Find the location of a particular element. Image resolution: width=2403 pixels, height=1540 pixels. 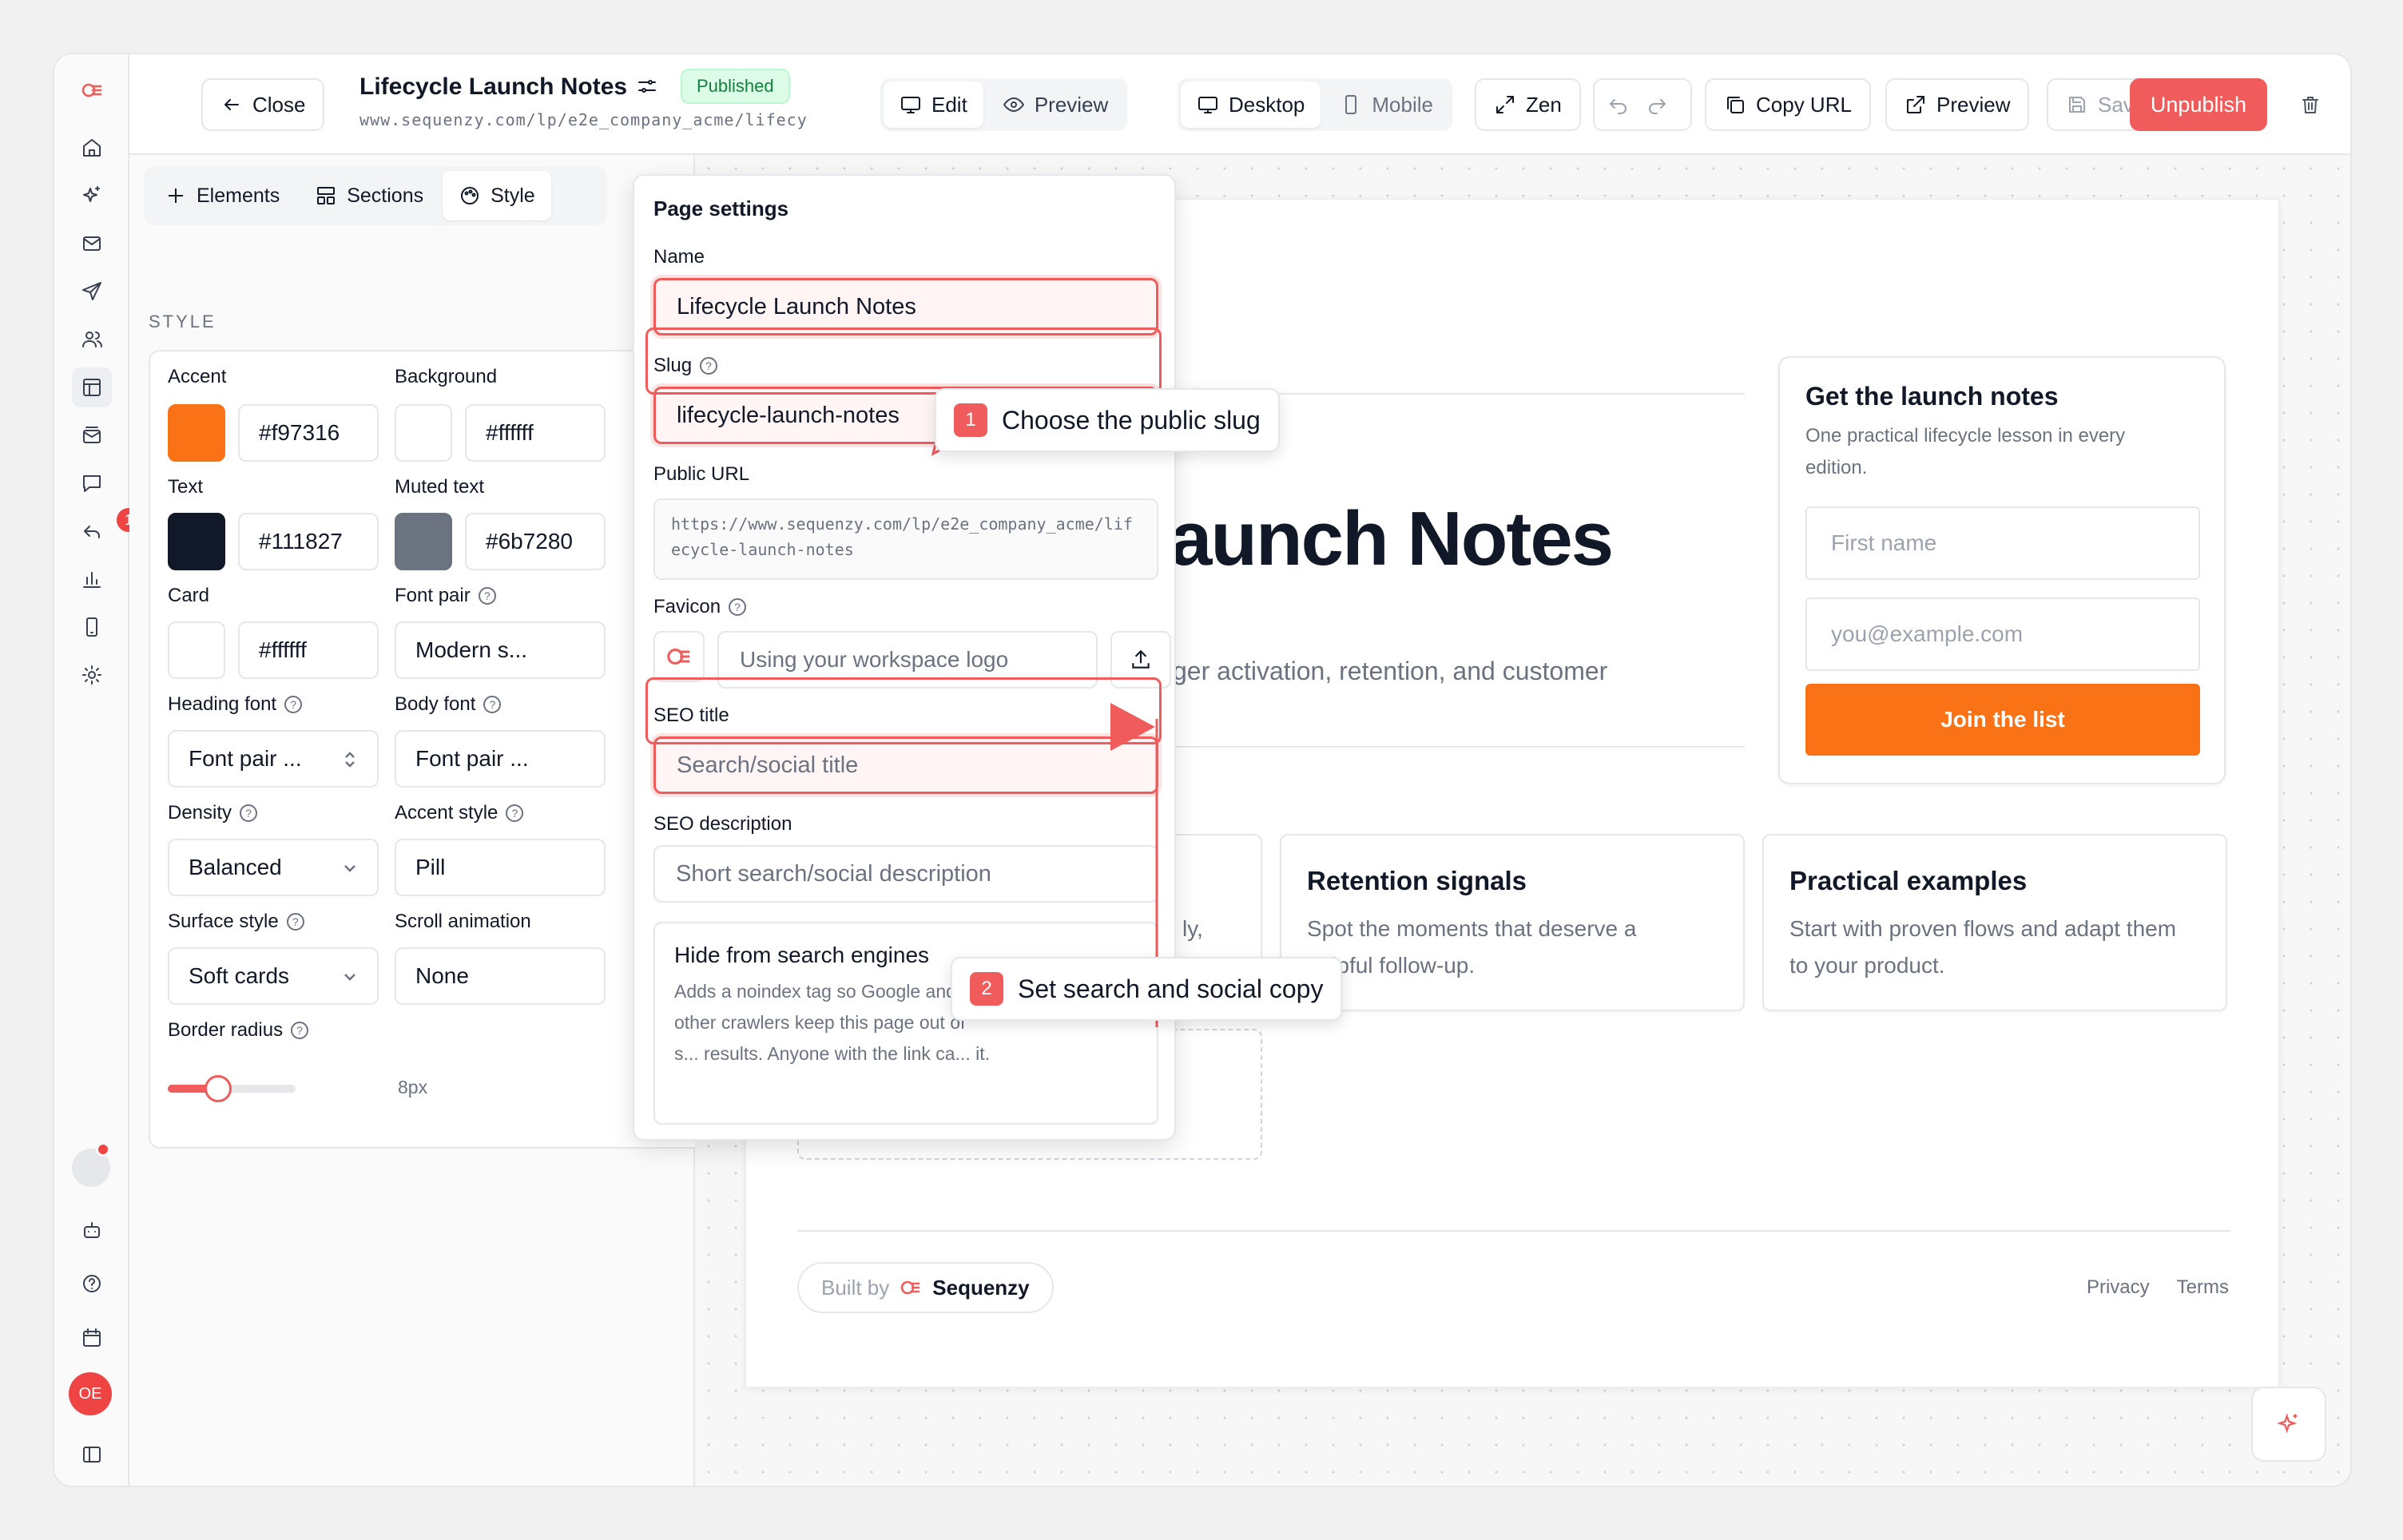

mail-icon is located at coordinates (92, 244).